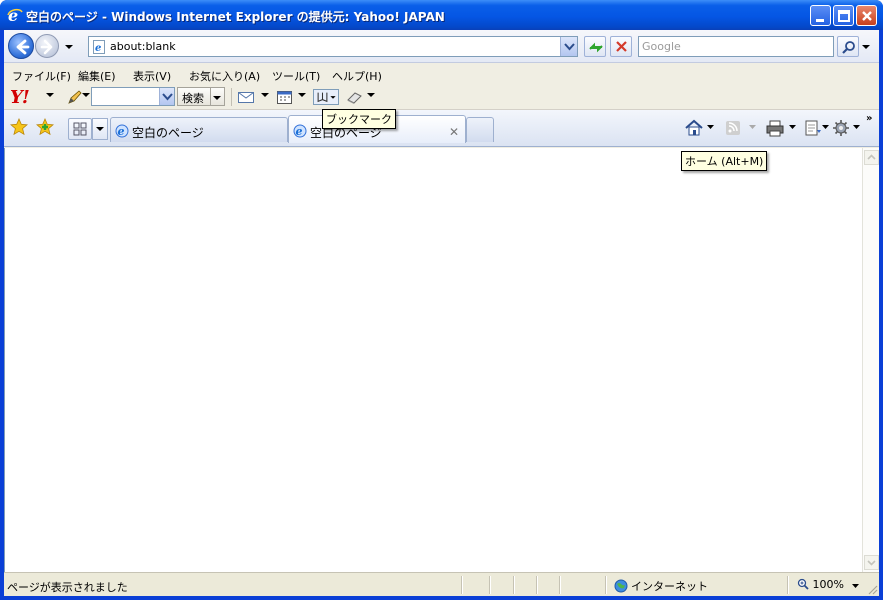 The image size is (883, 600). What do you see at coordinates (143, 46) in the screenshot?
I see `address-text: about:blank` at bounding box center [143, 46].